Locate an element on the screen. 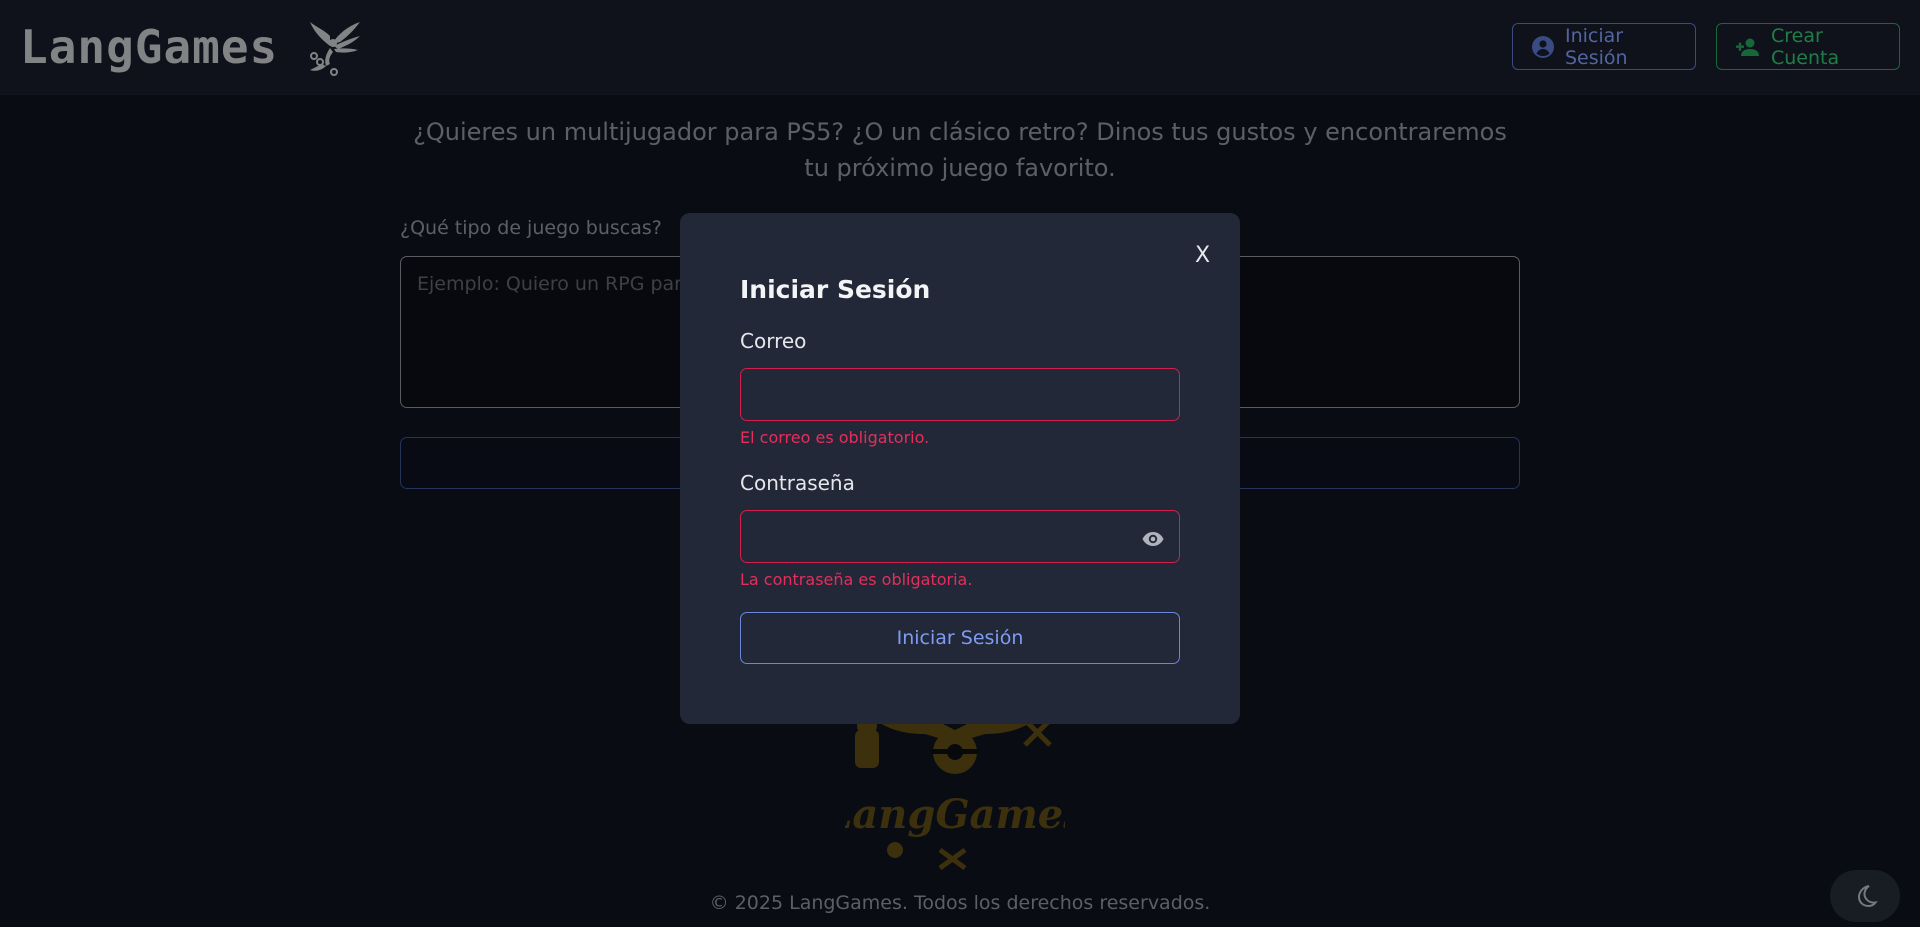  password-error-message: La contraseña es obligatoria. is located at coordinates (856, 579).